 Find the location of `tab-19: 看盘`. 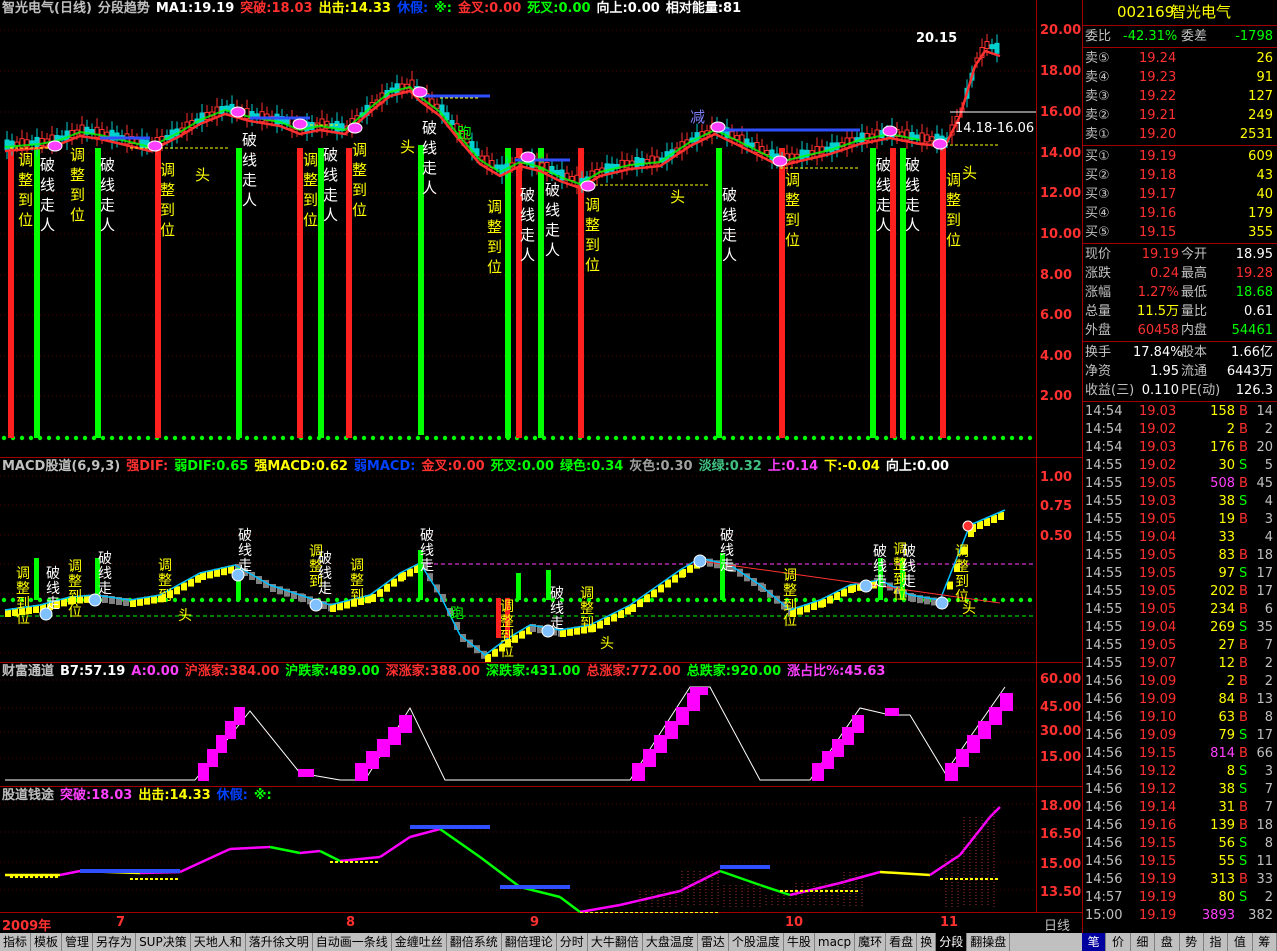

tab-19: 看盘 is located at coordinates (902, 942).